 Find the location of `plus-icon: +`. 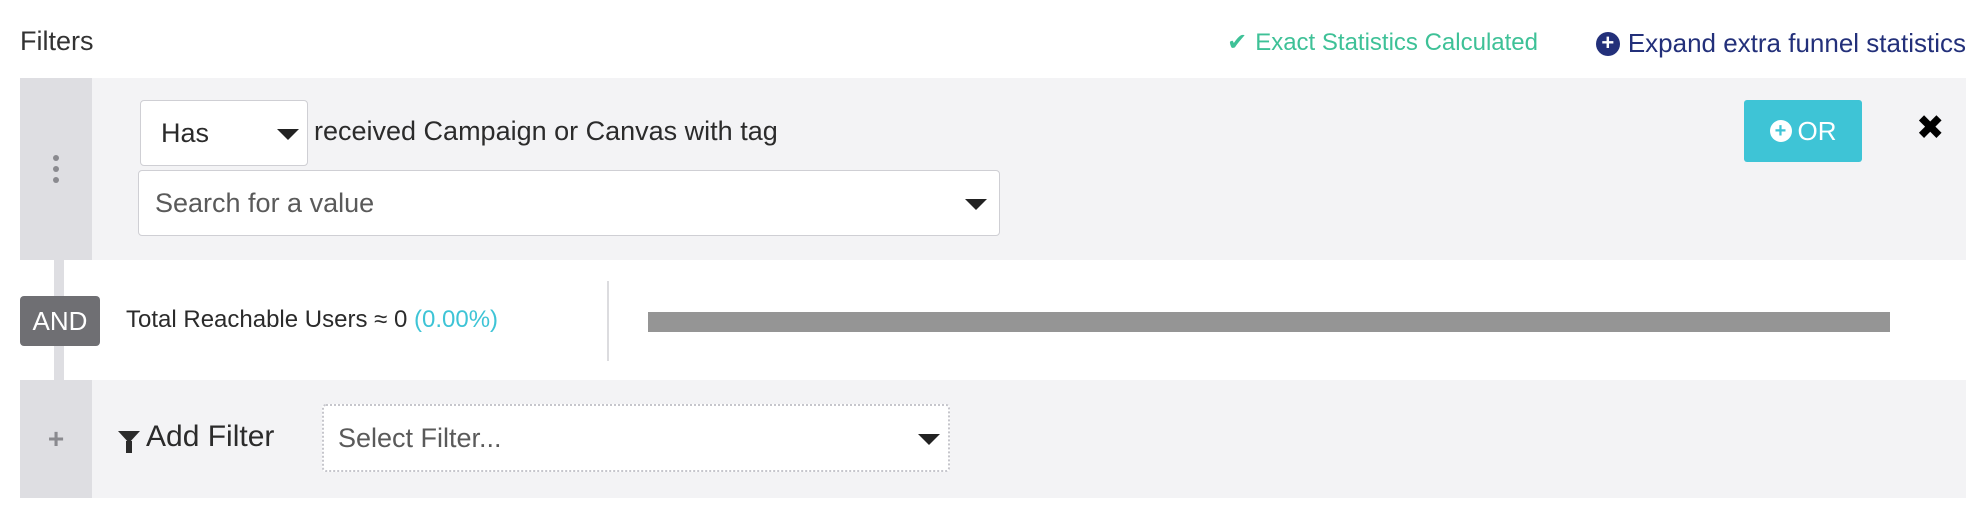

plus-icon: + is located at coordinates (56, 439).